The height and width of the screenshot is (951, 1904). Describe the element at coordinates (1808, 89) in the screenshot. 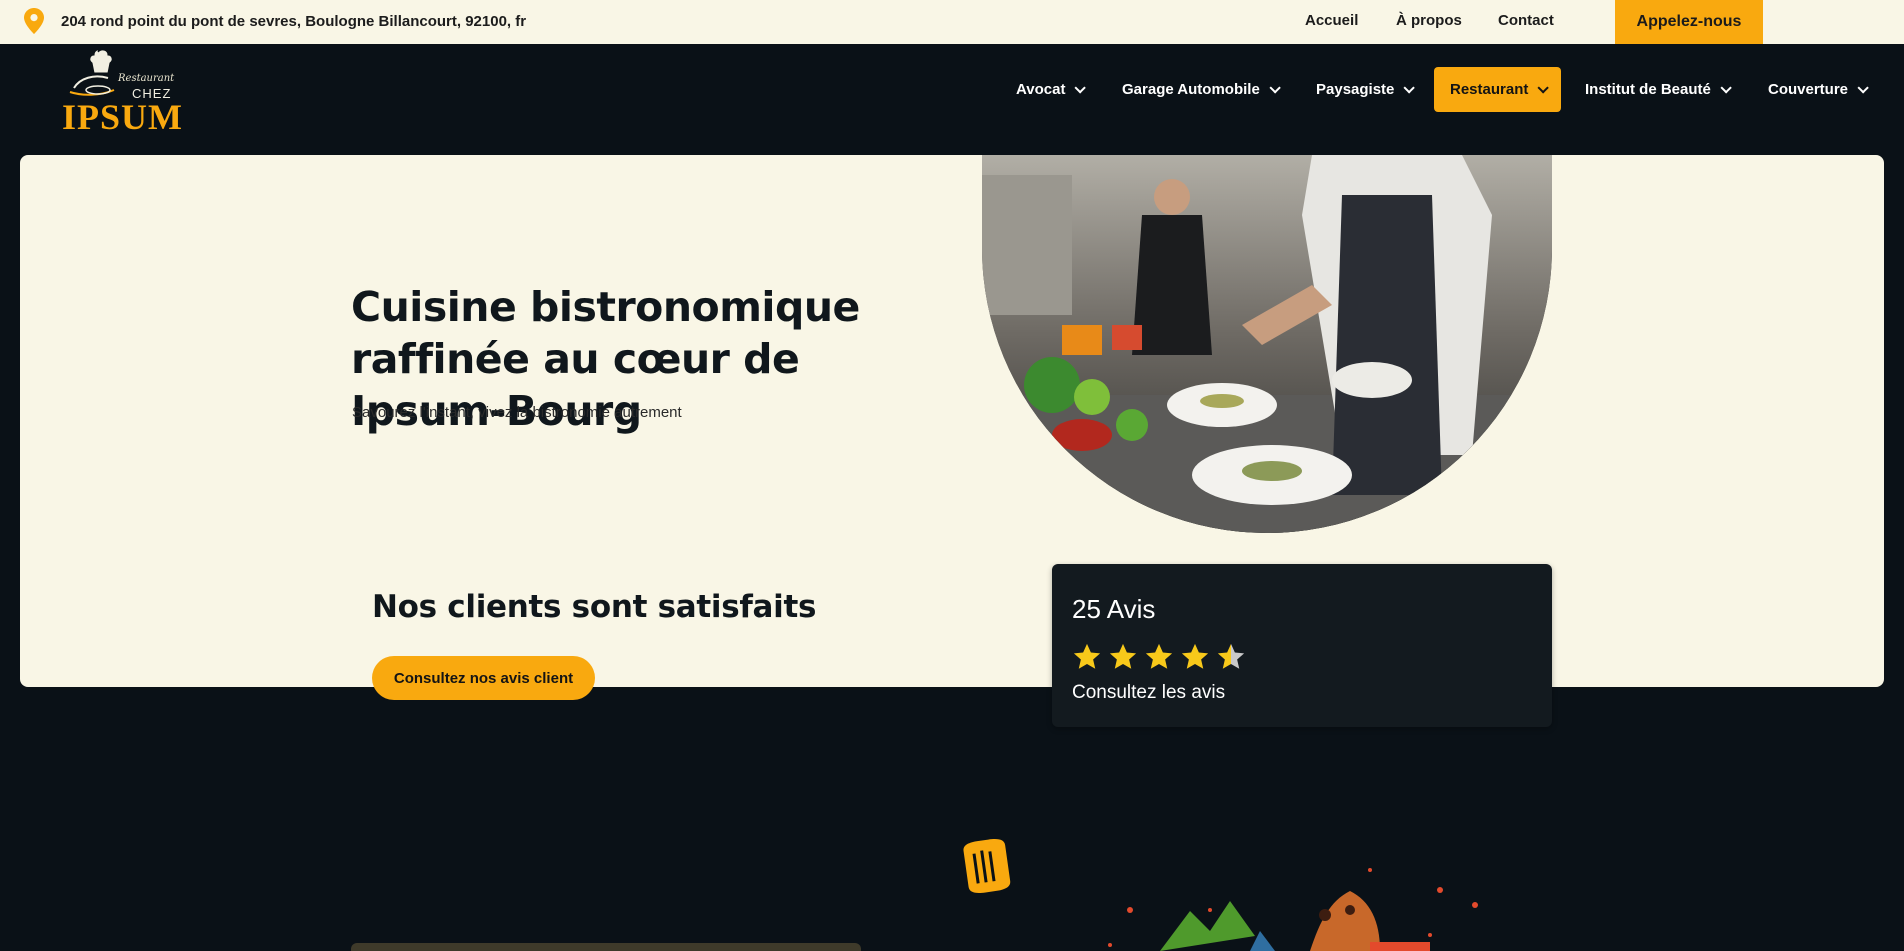

I see `nav-label: Couverture` at that location.